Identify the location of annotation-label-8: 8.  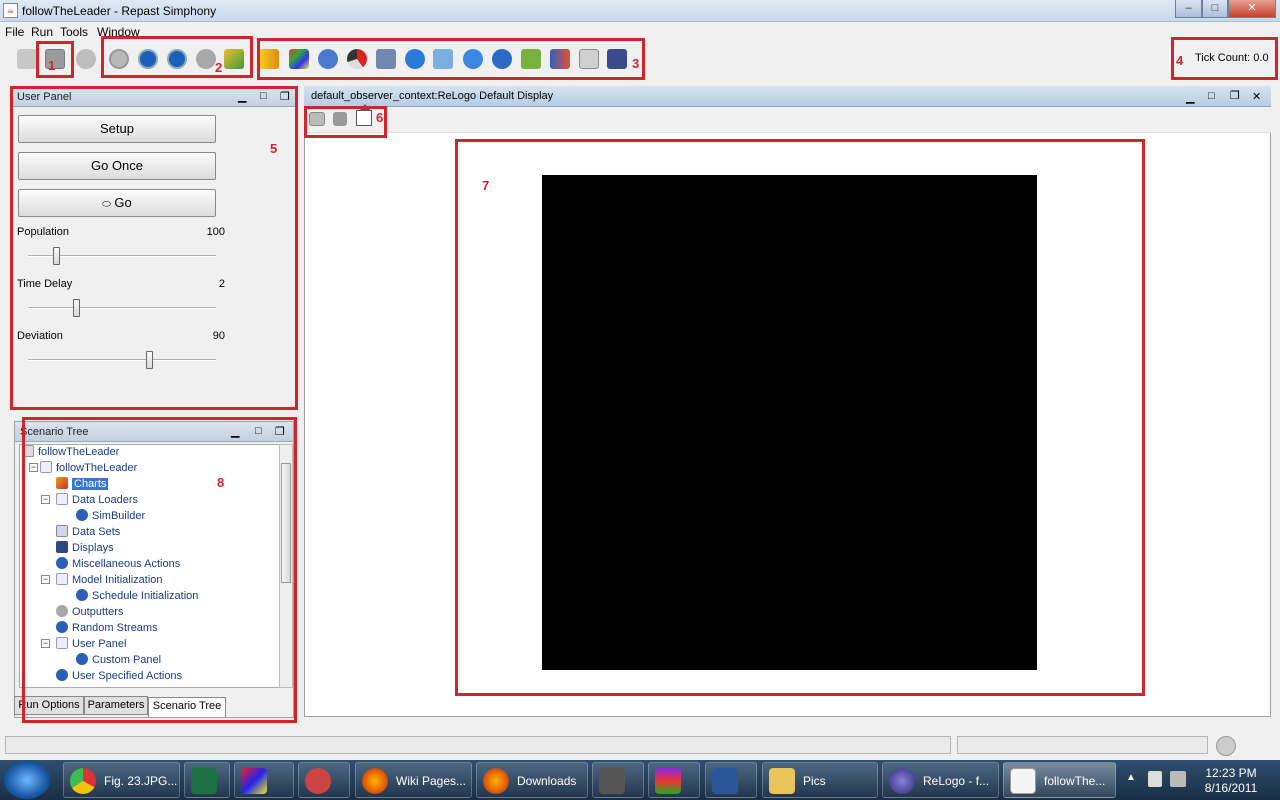
(221, 482).